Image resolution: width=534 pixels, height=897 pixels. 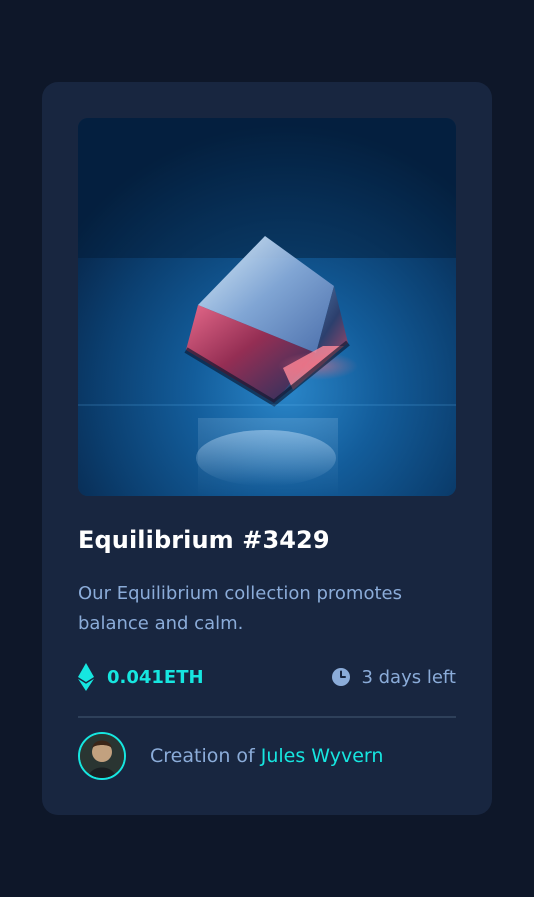 What do you see at coordinates (322, 756) in the screenshot?
I see `creator-name-link: Jules Wyvern` at bounding box center [322, 756].